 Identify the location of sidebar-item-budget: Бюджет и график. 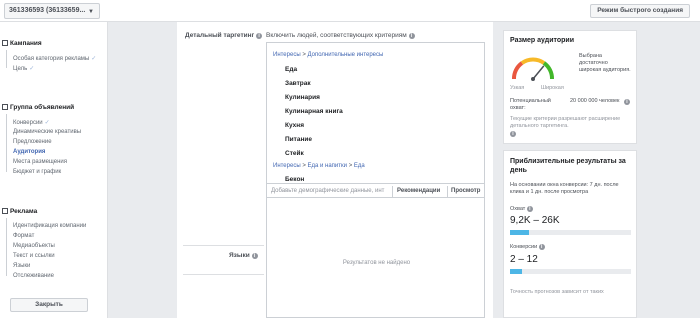
(37, 172).